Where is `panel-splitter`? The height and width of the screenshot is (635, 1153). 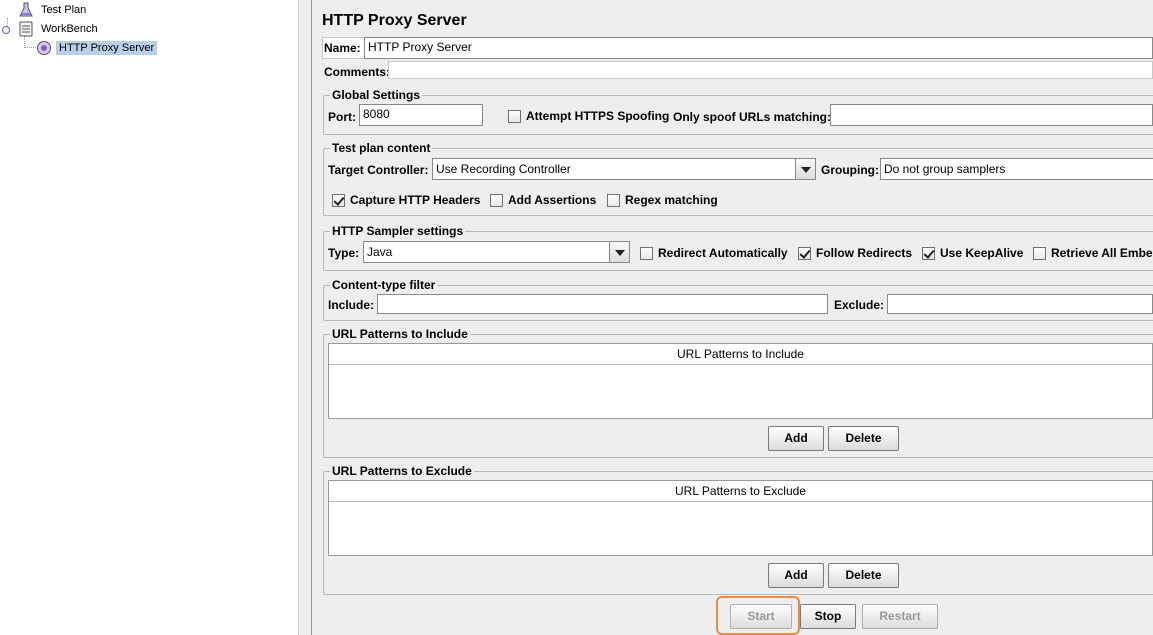 panel-splitter is located at coordinates (305, 317).